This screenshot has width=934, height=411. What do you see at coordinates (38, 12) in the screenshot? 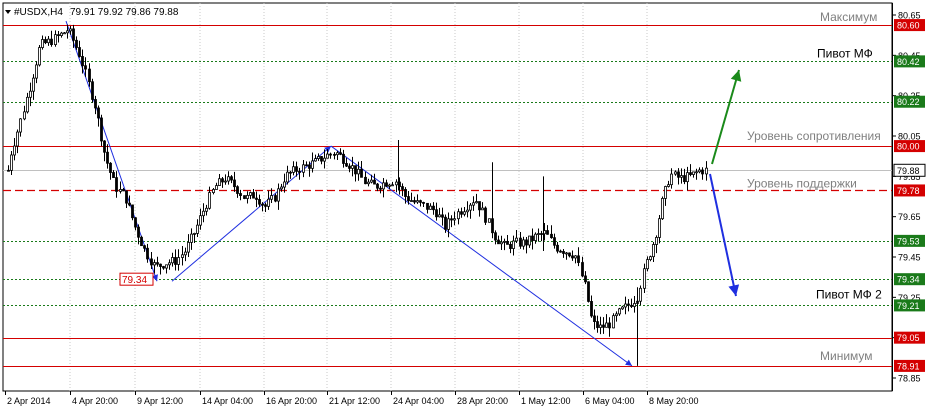
I see `symbol-label: #USDX,H4` at bounding box center [38, 12].